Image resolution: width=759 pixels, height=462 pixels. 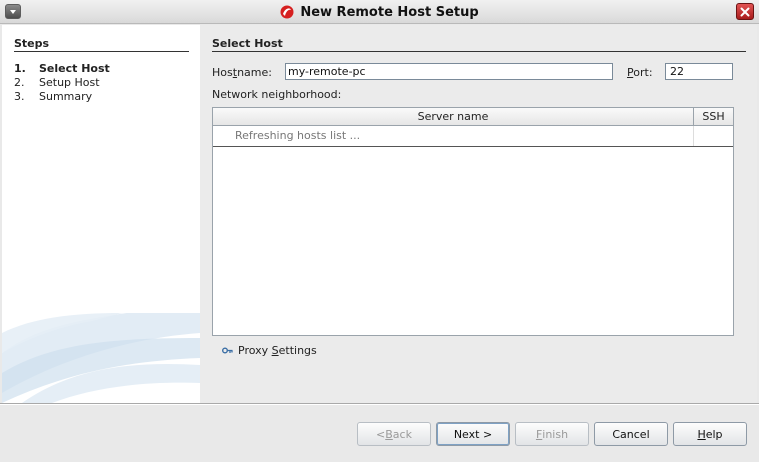 What do you see at coordinates (449, 71) in the screenshot?
I see `hostname-input` at bounding box center [449, 71].